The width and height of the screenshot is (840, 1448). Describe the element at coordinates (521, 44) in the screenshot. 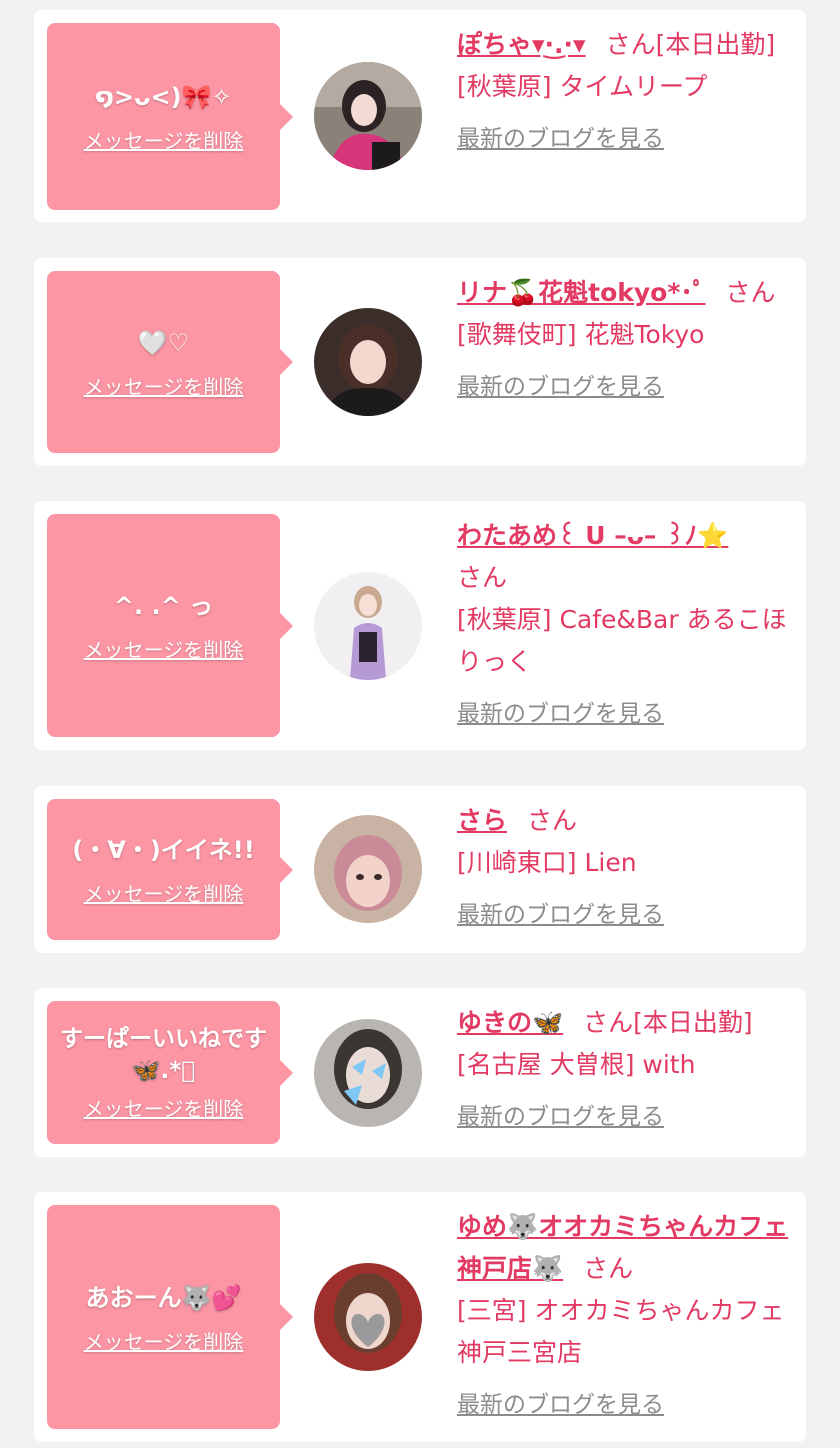

I see `cast-name-link: ぽちゃ▾·͜.·▾` at that location.